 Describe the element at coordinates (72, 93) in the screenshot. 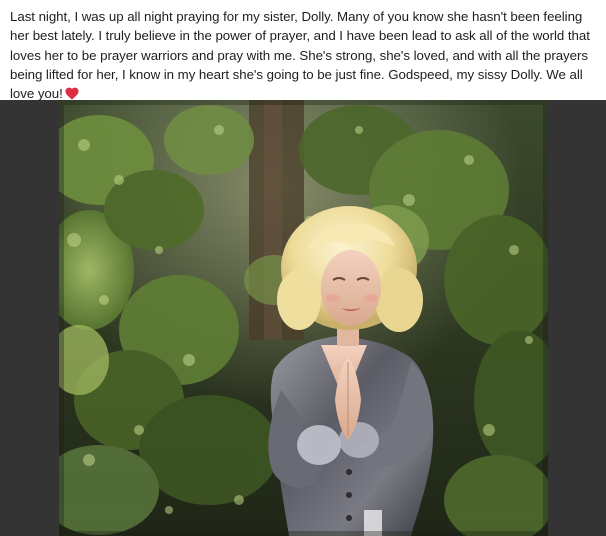

I see `red-heart-icon` at that location.